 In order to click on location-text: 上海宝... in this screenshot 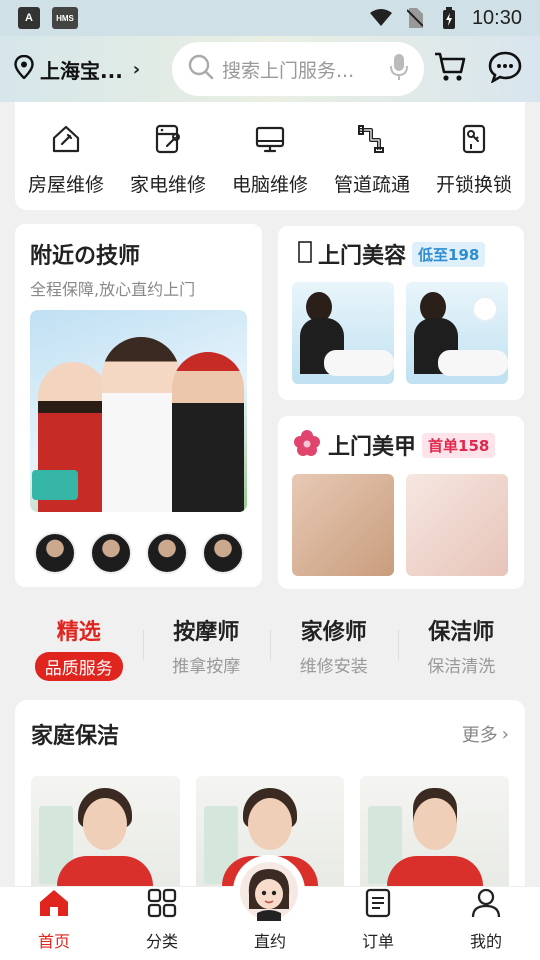, I will do `click(81, 70)`.